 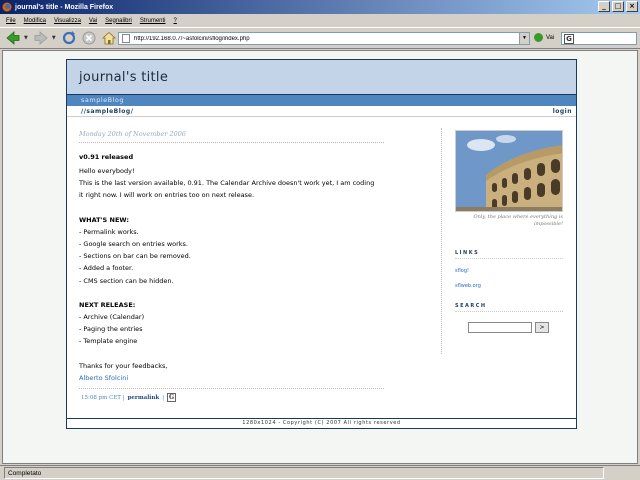 I want to click on search-input, so click(x=500, y=327).